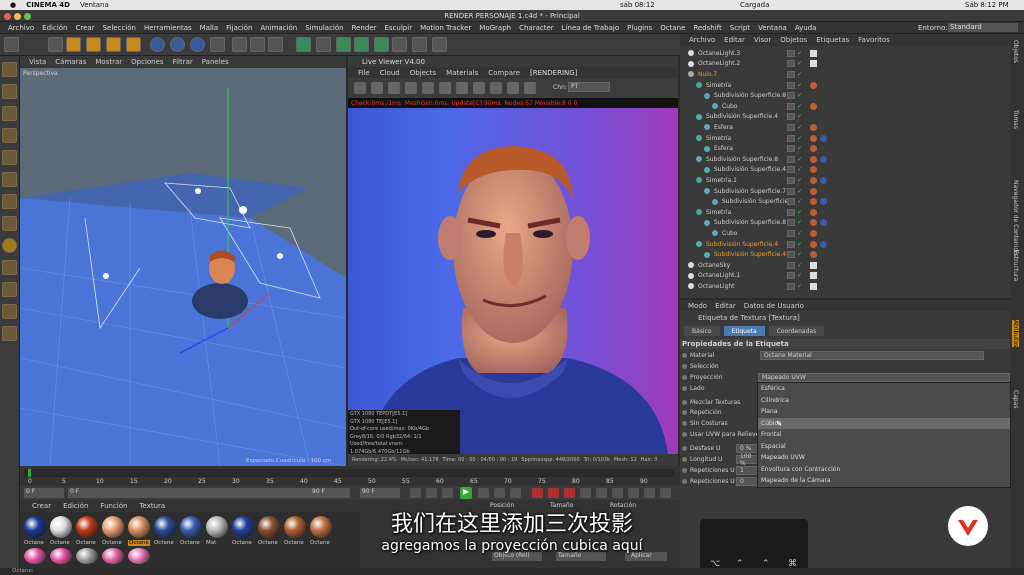  What do you see at coordinates (323, 44) in the screenshot?
I see `pen-icon` at bounding box center [323, 44].